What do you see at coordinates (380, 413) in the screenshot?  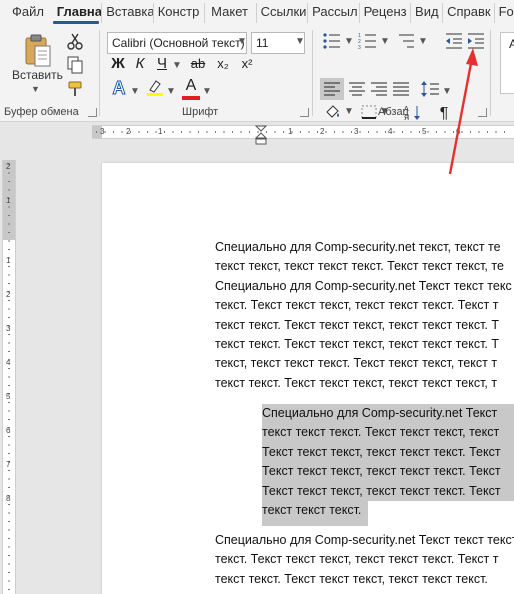 I see `text-line: Специально для Comp-security.net Текст` at bounding box center [380, 413].